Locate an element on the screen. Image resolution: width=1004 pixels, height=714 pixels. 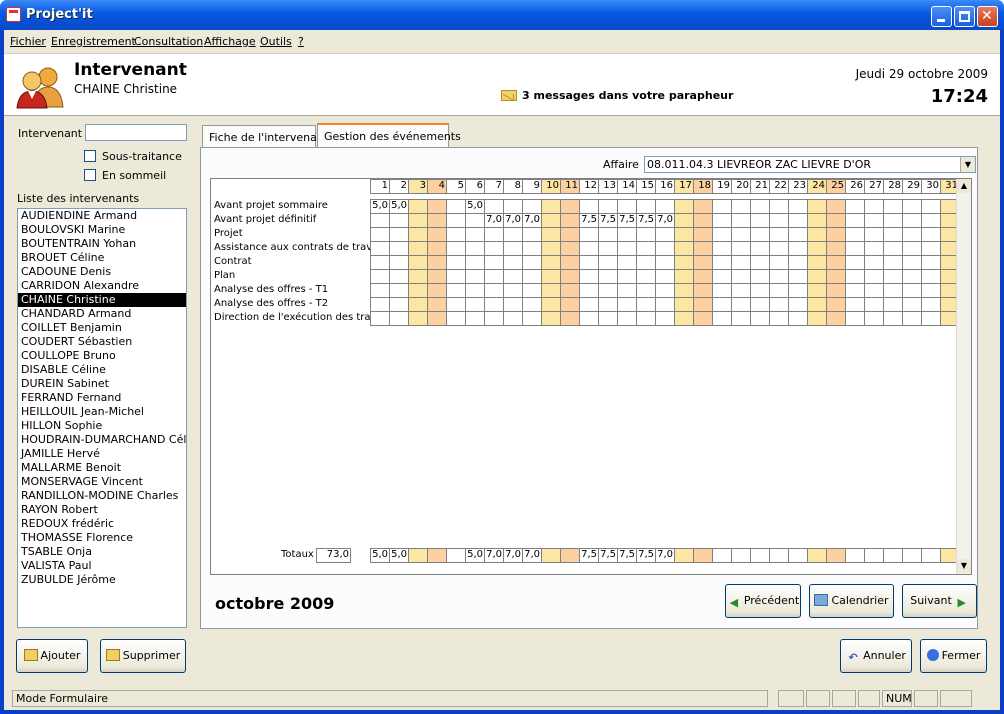
list-item: THOMASSE Florence is located at coordinates (102, 538).